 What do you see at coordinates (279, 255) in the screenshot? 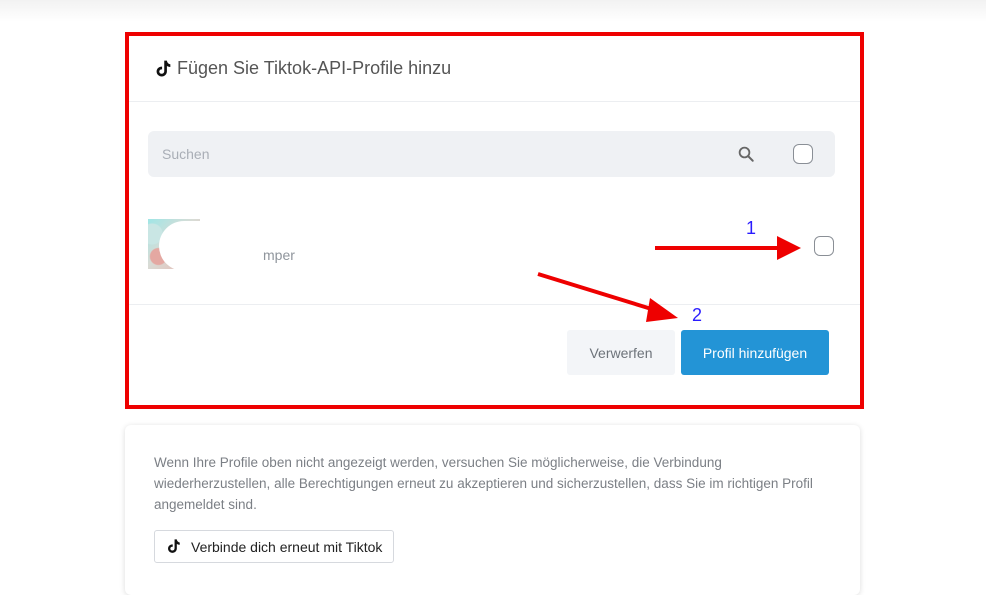
I see `profile-name: mper` at bounding box center [279, 255].